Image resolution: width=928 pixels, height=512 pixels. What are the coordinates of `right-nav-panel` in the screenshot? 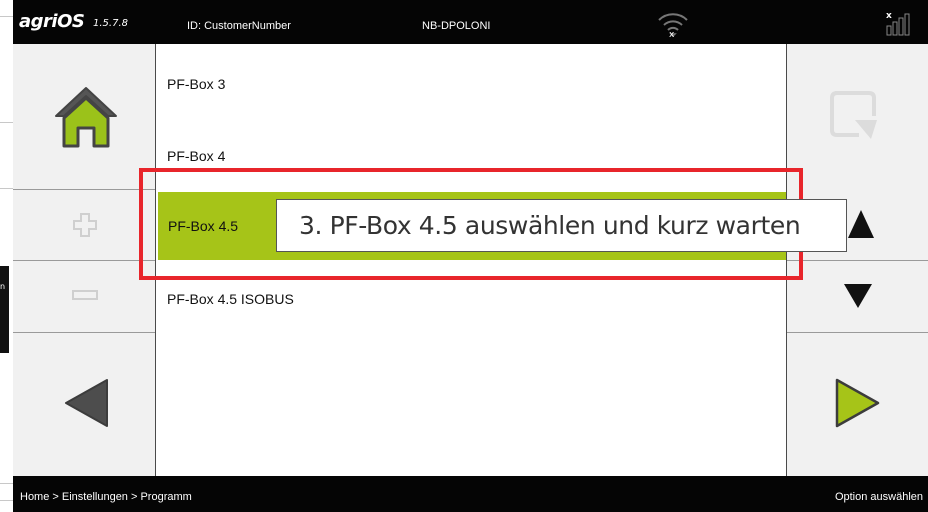 It's located at (857, 260).